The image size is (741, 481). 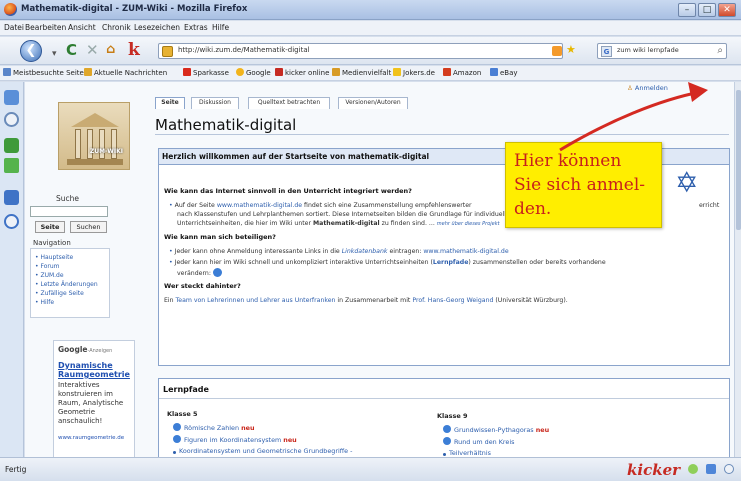 I want to click on weigand-link: Prof. Hans-Georg Weigand, so click(x=452, y=300).